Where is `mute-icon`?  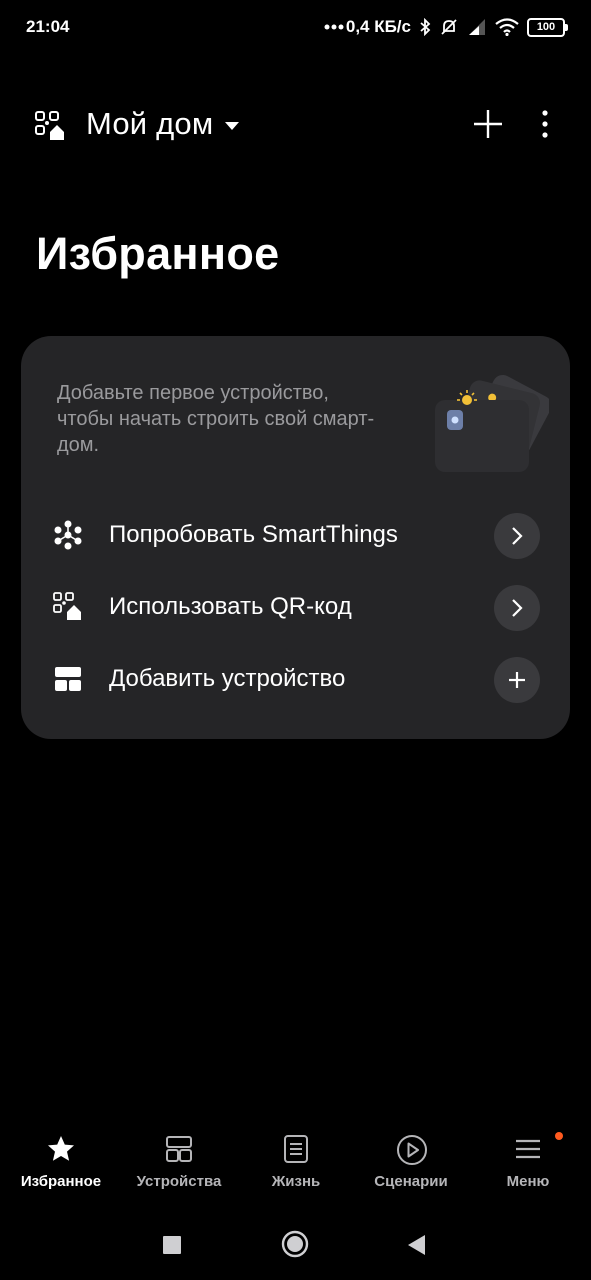
mute-icon is located at coordinates (449, 27).